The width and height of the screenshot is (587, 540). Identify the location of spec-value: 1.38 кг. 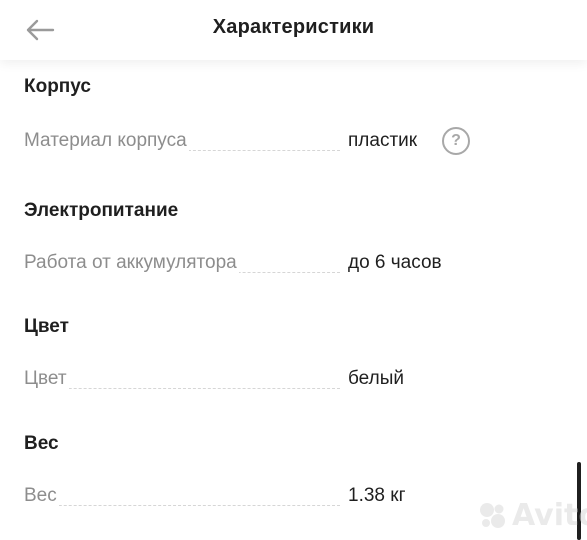
(377, 495).